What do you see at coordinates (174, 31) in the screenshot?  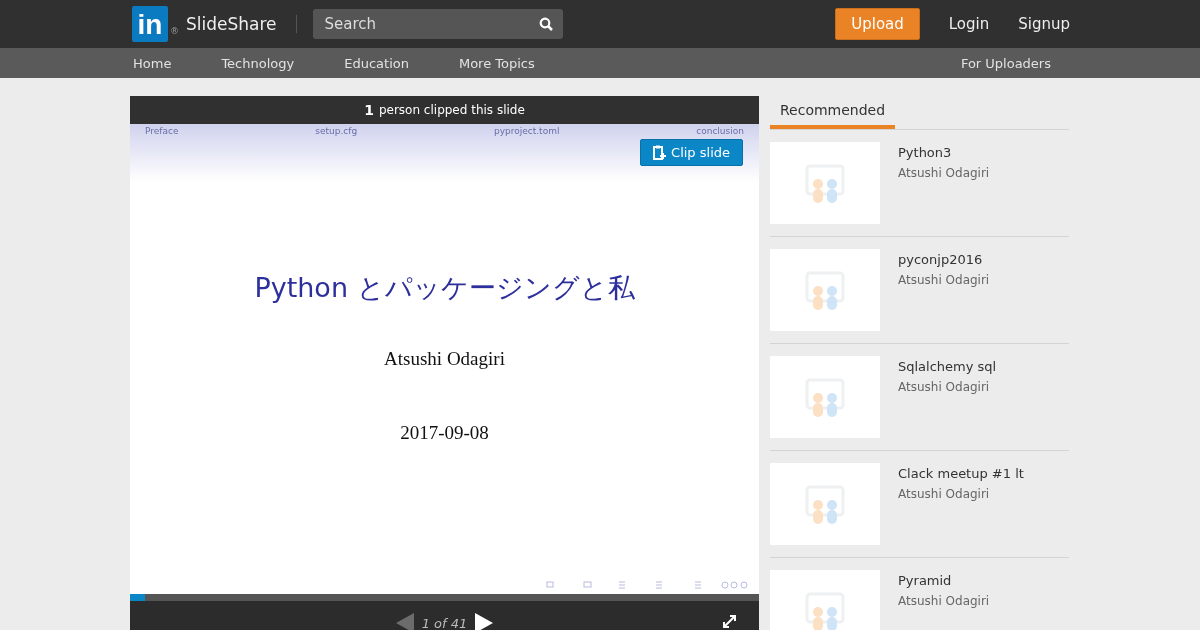 I see `registered-mark: ®` at bounding box center [174, 31].